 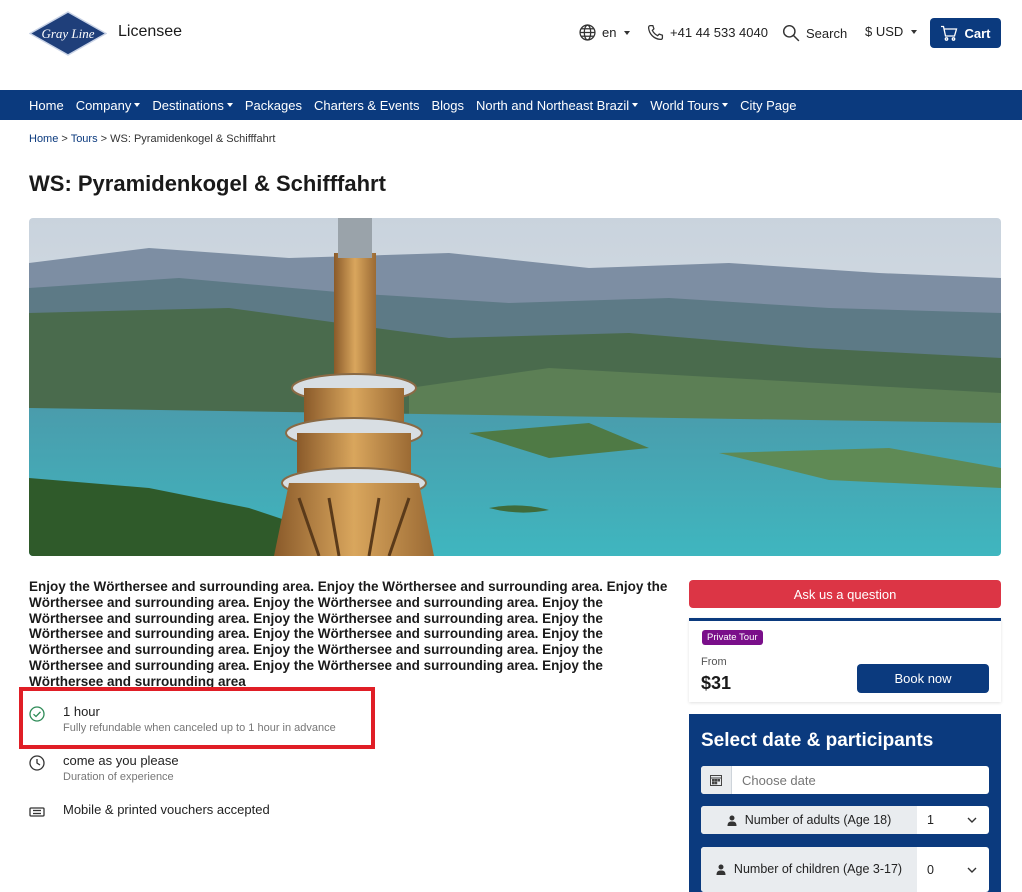 What do you see at coordinates (84, 139) in the screenshot?
I see `breadcrumb-tours: Tours` at bounding box center [84, 139].